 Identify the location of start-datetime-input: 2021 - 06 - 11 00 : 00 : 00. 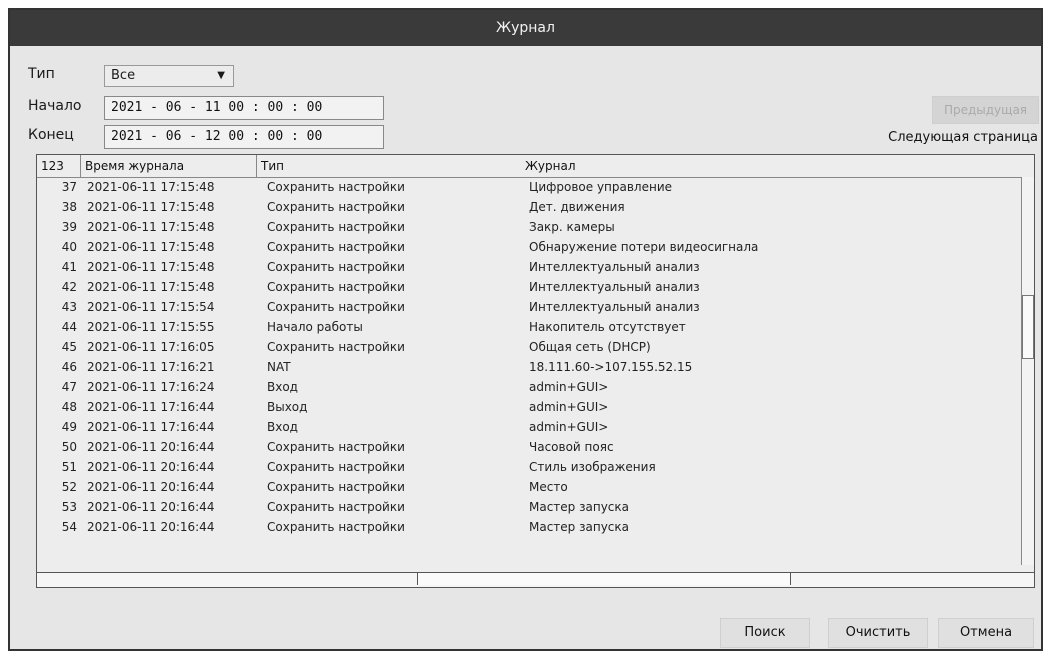
(244, 108).